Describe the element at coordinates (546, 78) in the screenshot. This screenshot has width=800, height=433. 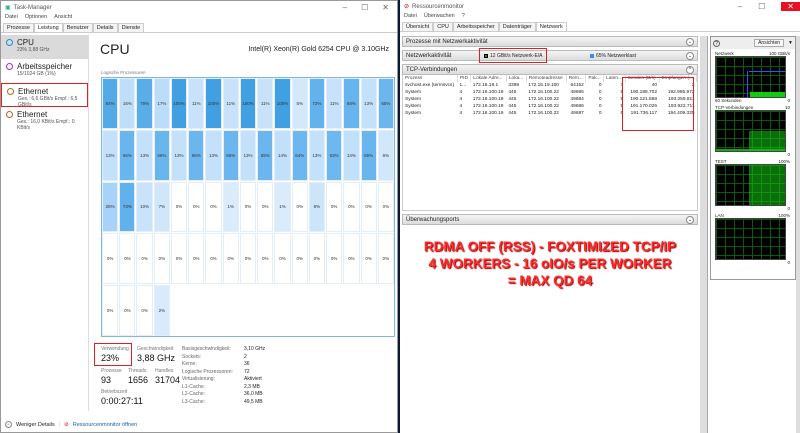
I see `column-header: Remoteadresse` at that location.